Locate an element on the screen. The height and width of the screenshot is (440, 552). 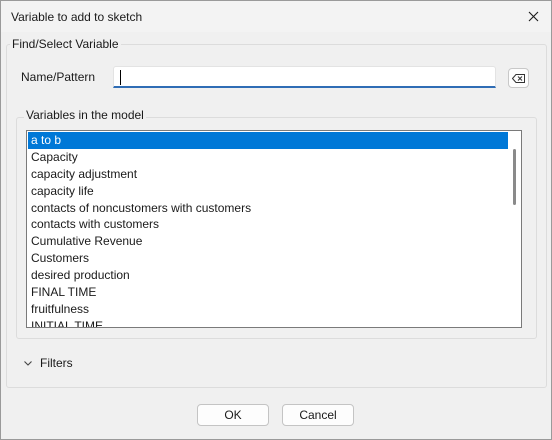
list-item: capacity life is located at coordinates (268, 191).